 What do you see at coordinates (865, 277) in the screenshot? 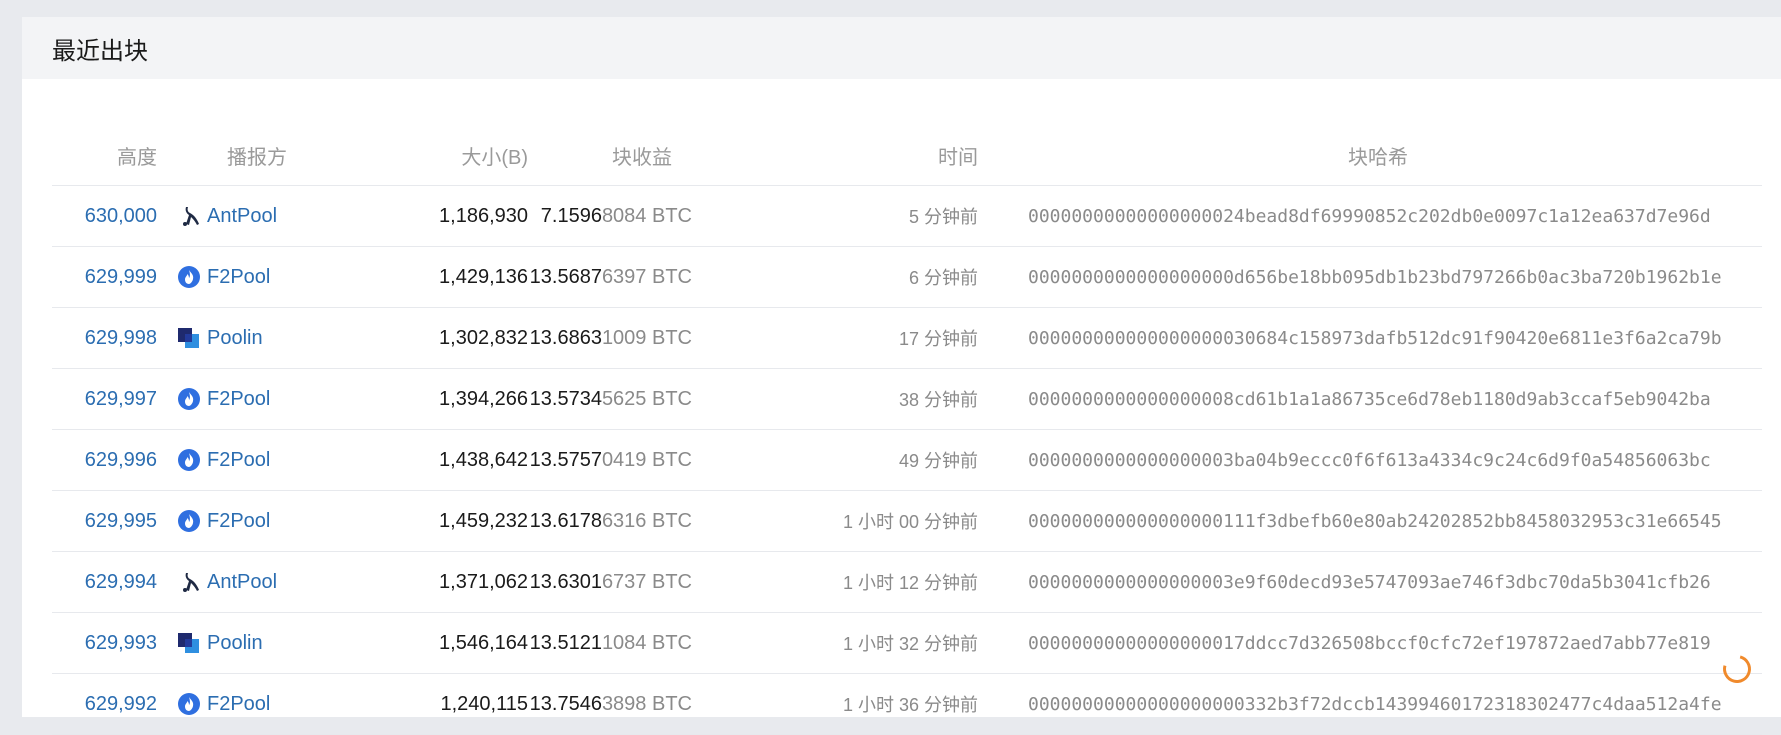
I see `block-time-cell: 6 分钟前` at bounding box center [865, 277].